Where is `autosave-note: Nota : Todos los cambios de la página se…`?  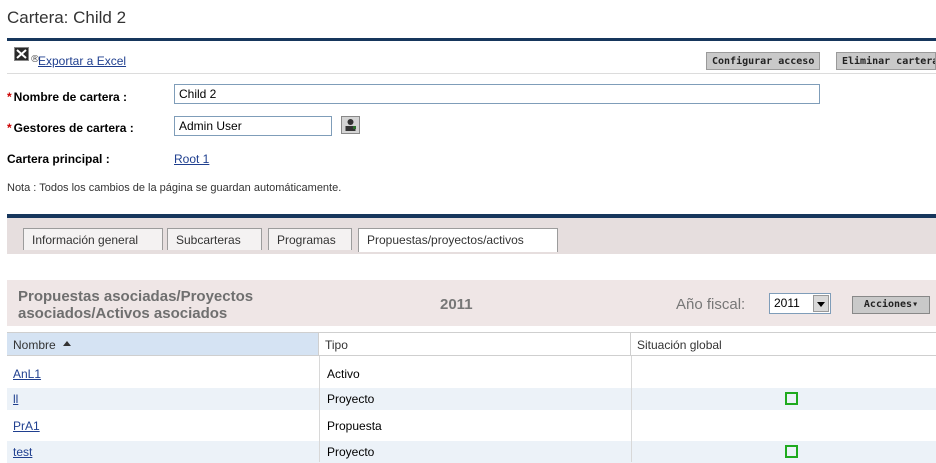 autosave-note: Nota : Todos los cambios de la página se… is located at coordinates (174, 188).